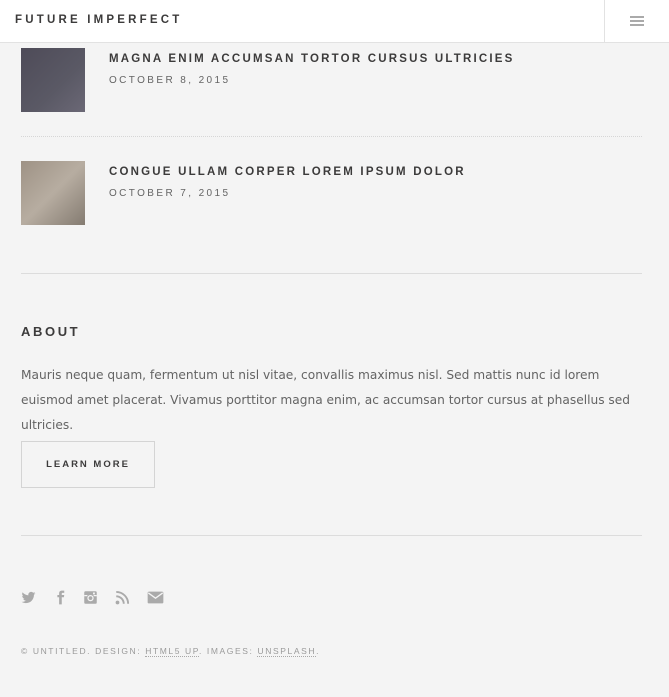 This screenshot has height=697, width=669. I want to click on about-heading: ABOUT, so click(51, 331).